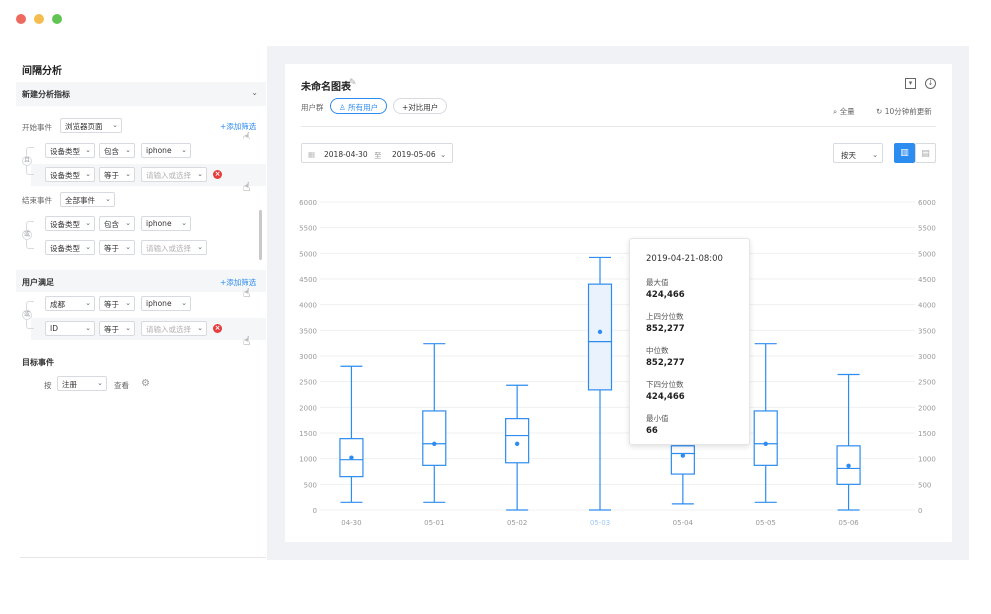 This screenshot has width=991, height=614. Describe the element at coordinates (238, 282) in the screenshot. I see `user-add-filter-link: +添加筛选` at that location.